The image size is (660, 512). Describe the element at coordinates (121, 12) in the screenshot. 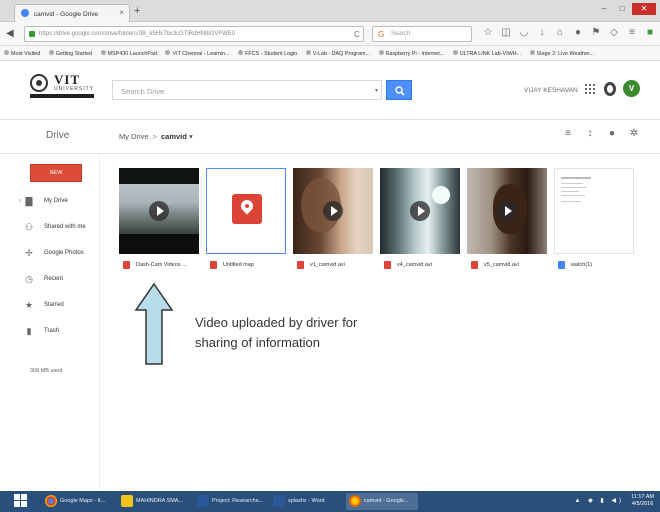

I see `close-tab-icon: ×` at that location.